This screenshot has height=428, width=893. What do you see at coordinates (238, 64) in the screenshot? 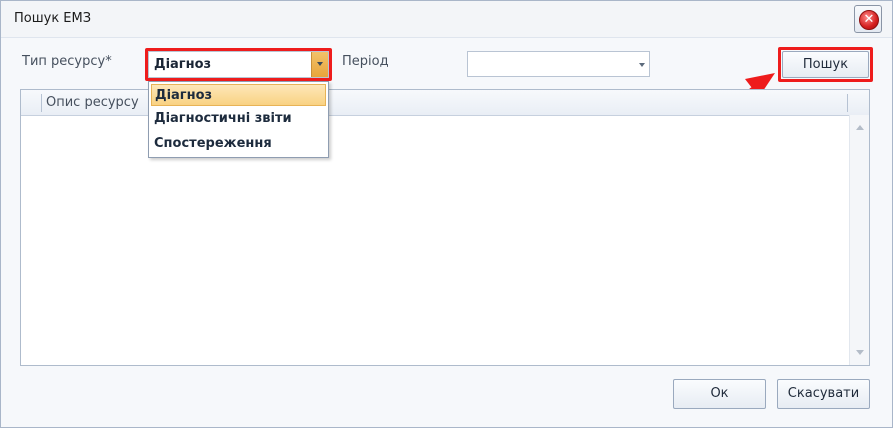
I see `highlight-frame-resource-type` at bounding box center [238, 64].